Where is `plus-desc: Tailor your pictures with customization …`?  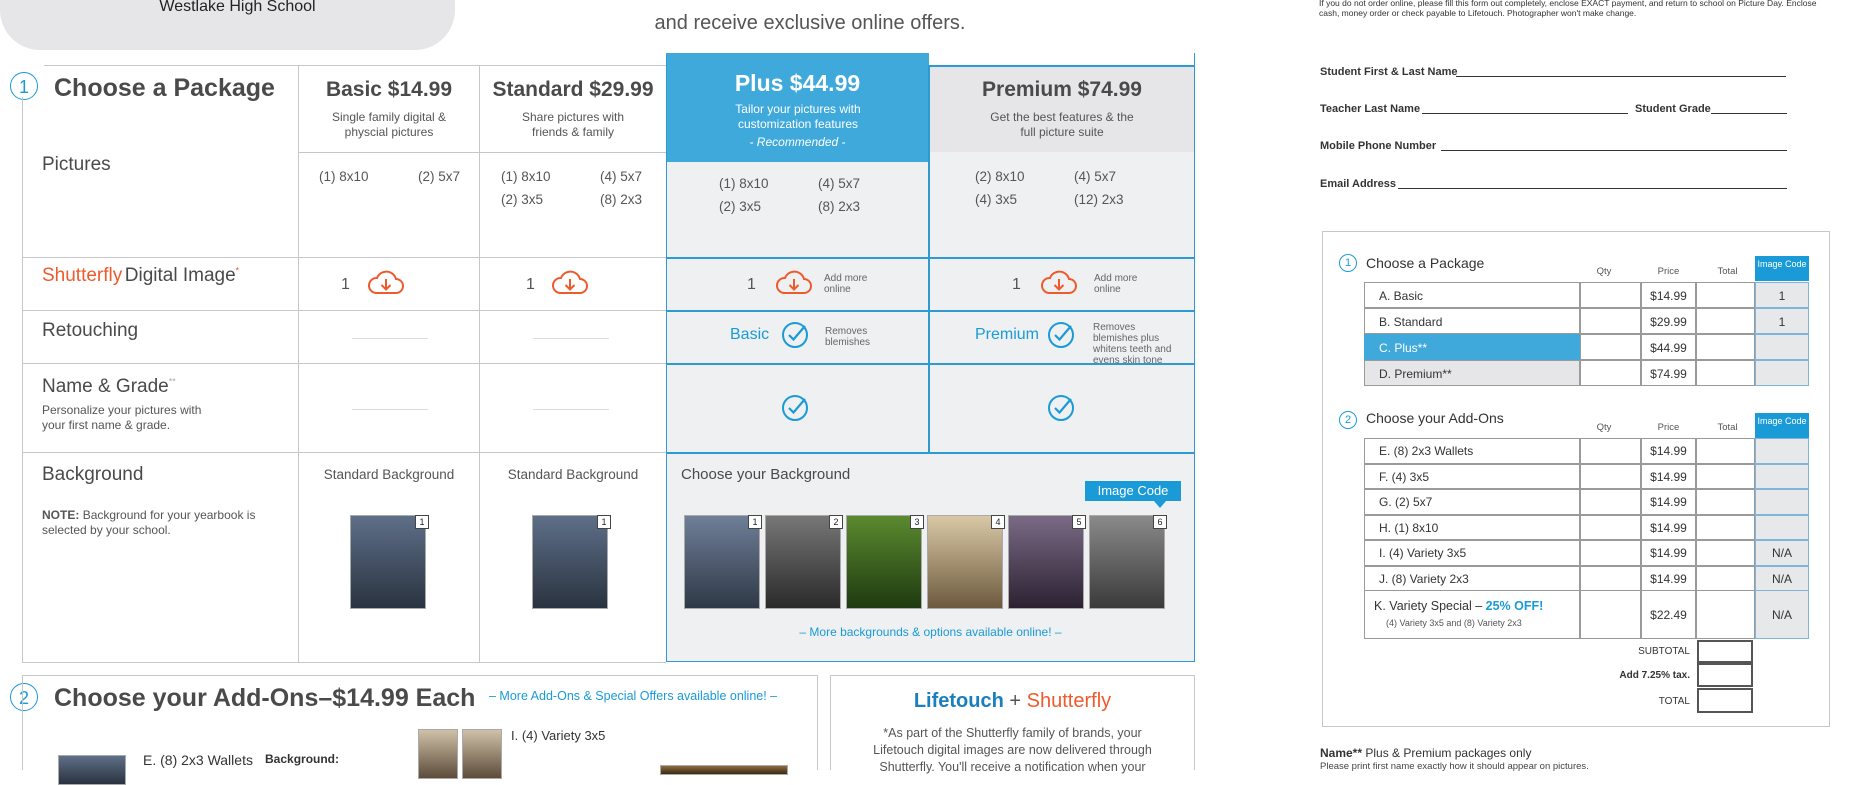 plus-desc: Tailor your pictures with customization … is located at coordinates (798, 116).